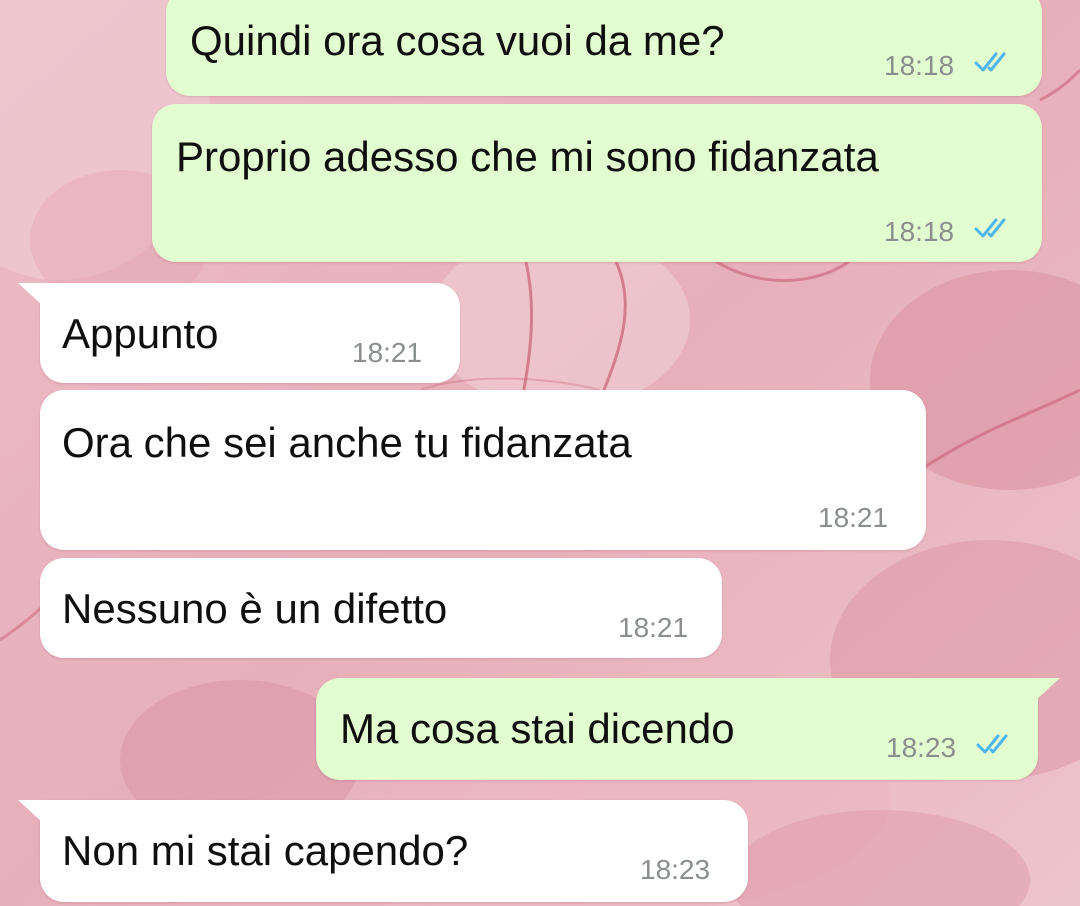  Describe the element at coordinates (255, 608) in the screenshot. I see `message-text: Nessuno è un difetto` at that location.